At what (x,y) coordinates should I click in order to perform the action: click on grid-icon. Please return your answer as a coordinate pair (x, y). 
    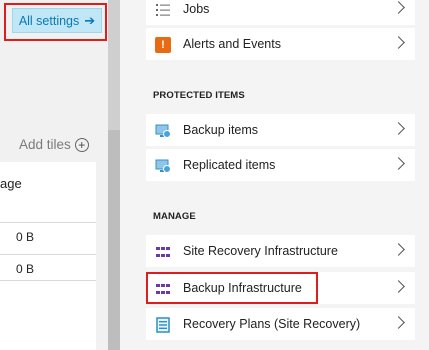
    Looking at the image, I should click on (163, 252).